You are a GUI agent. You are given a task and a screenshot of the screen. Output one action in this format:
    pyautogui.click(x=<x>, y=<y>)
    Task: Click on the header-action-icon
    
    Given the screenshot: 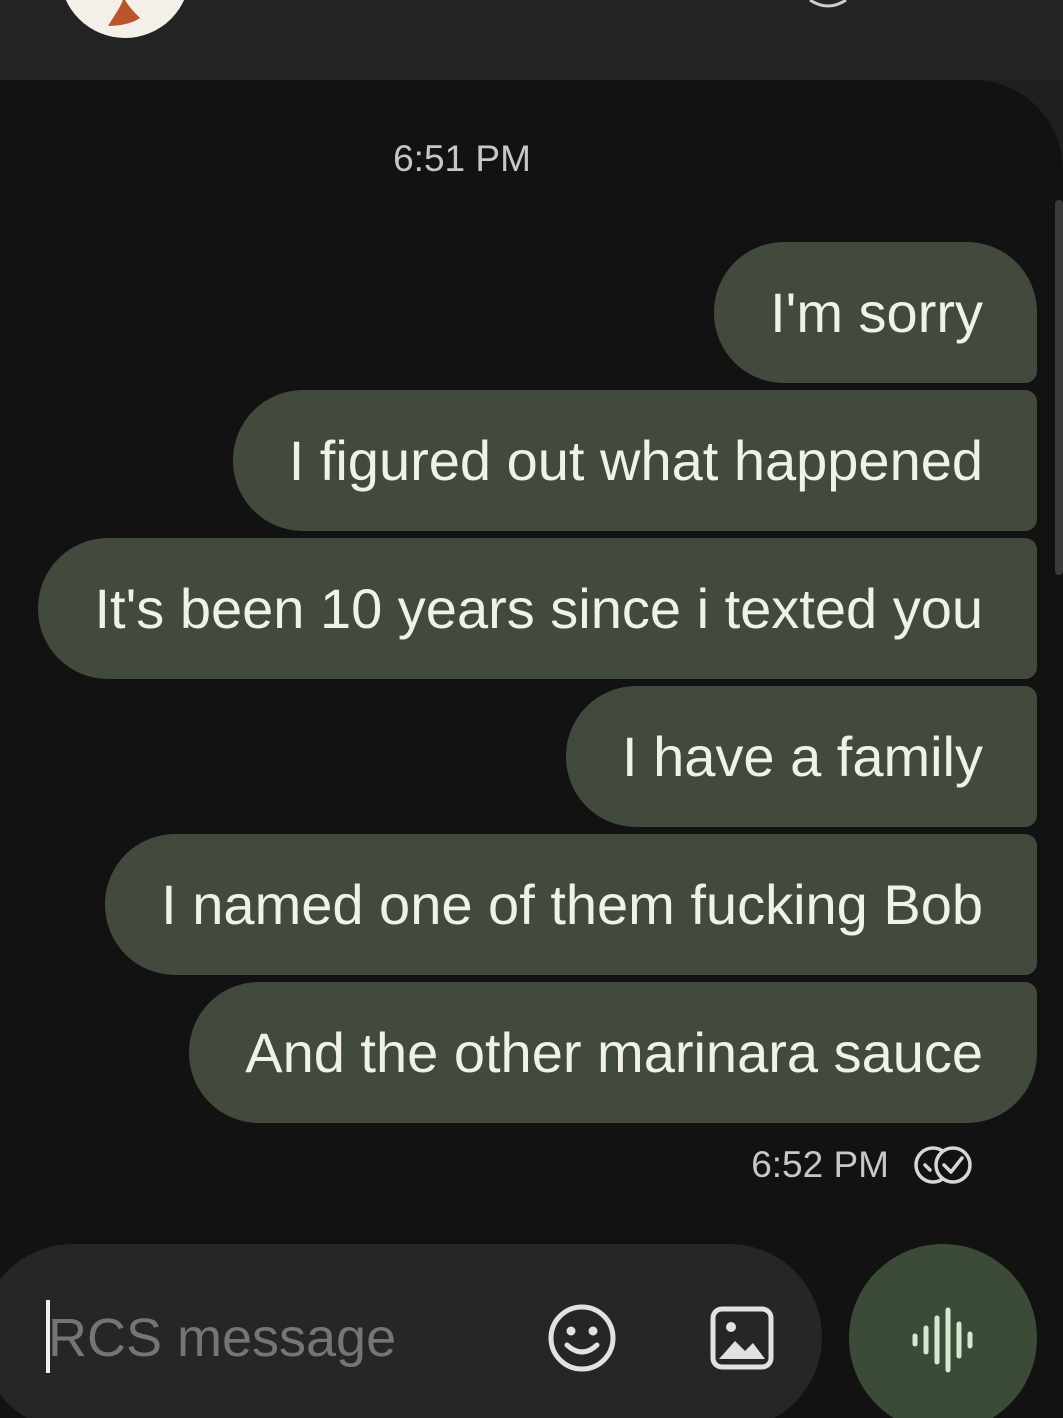 What is the action you would take?
    pyautogui.click(x=828, y=5)
    